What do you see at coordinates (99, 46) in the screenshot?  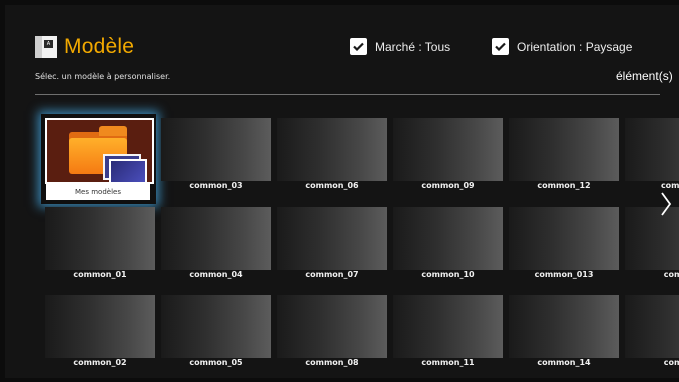 I see `page-title: Modèle` at bounding box center [99, 46].